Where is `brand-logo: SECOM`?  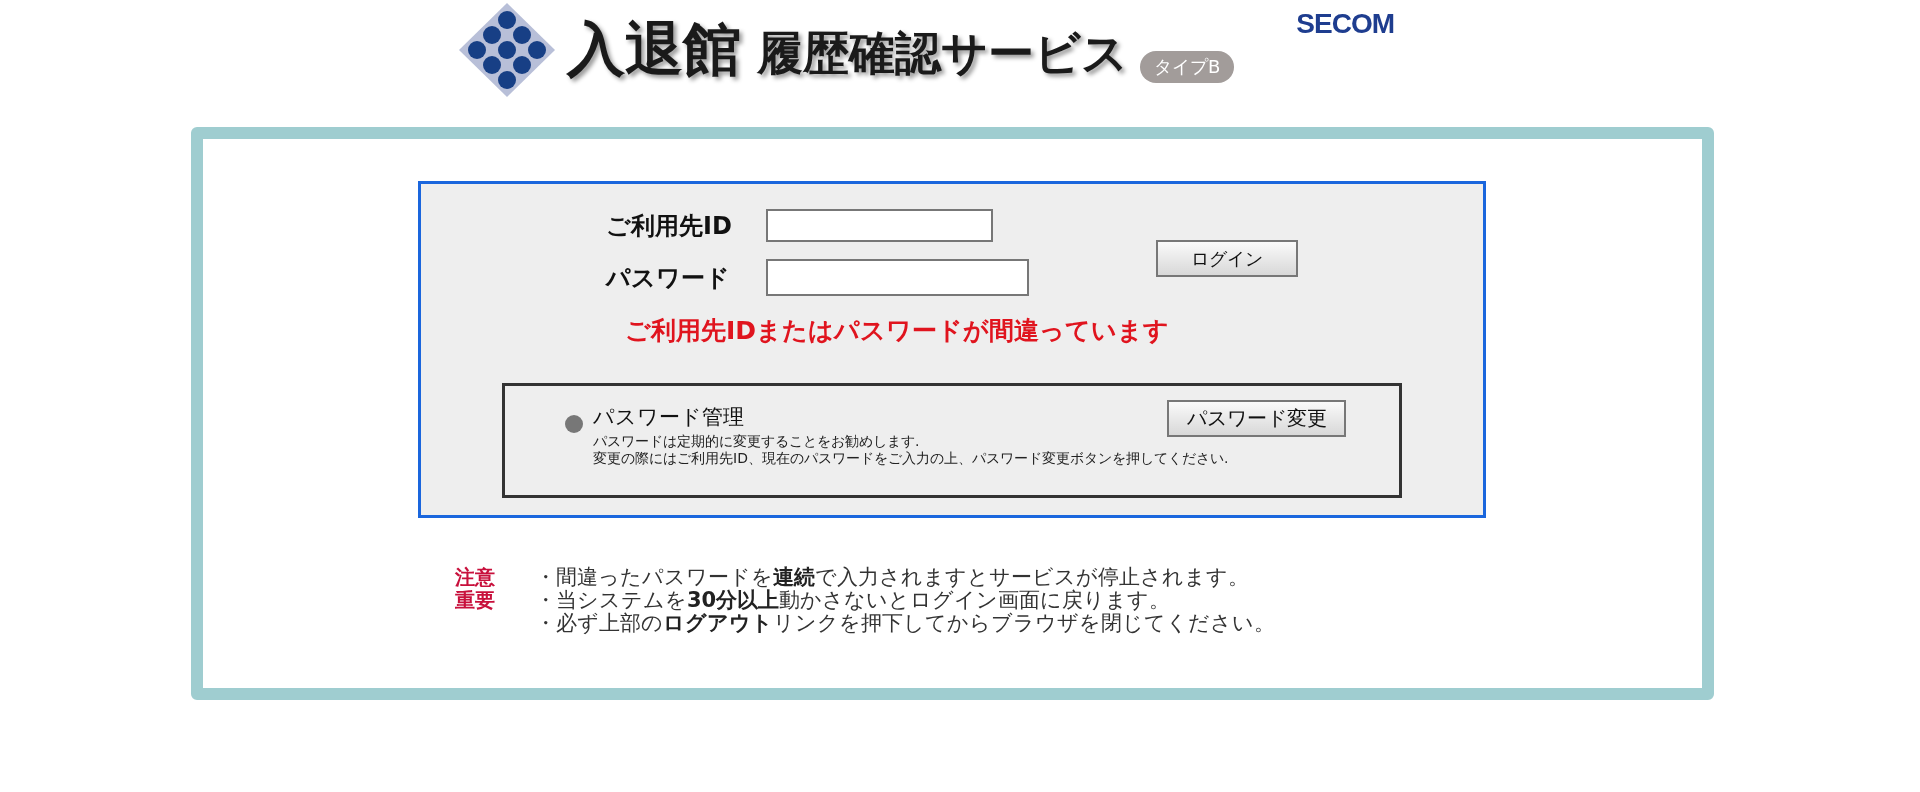
brand-logo: SECOM is located at coordinates (1345, 24).